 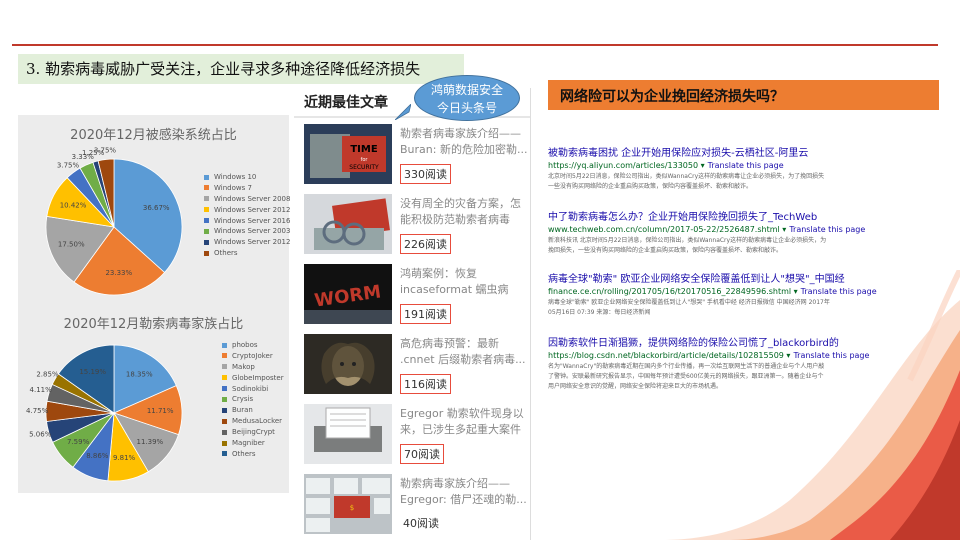 What do you see at coordinates (650, 186) in the screenshot?
I see `search-result-snippet: 一些没有购买网络险的企业重启购买政策，保险内容覆盖损坏、勒索和敲诈。` at bounding box center [650, 186].